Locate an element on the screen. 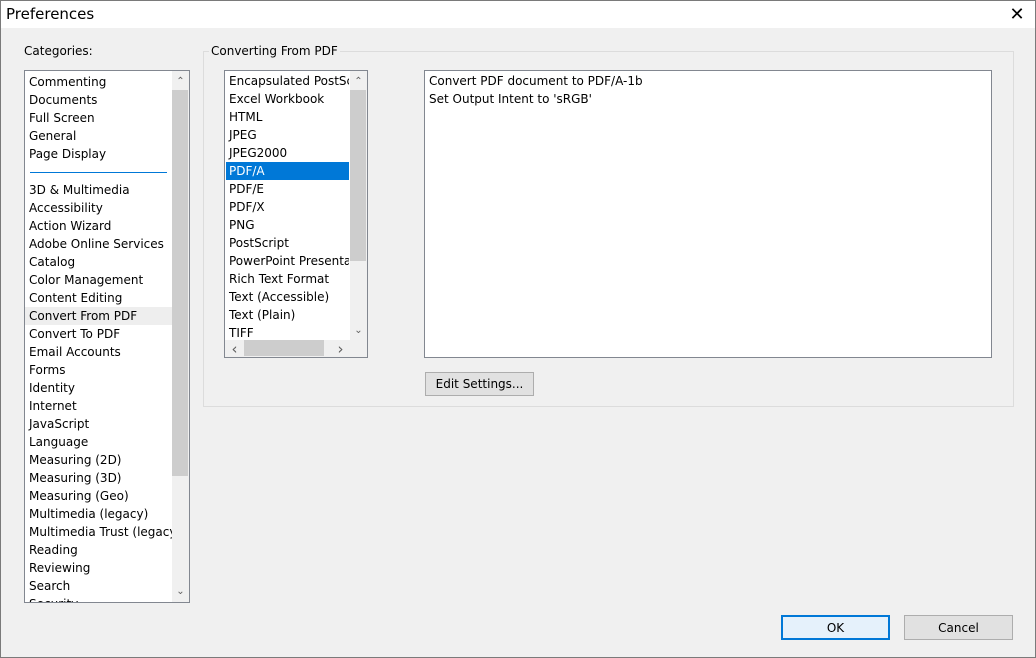 The height and width of the screenshot is (658, 1036). ok-button: OK is located at coordinates (835, 627).